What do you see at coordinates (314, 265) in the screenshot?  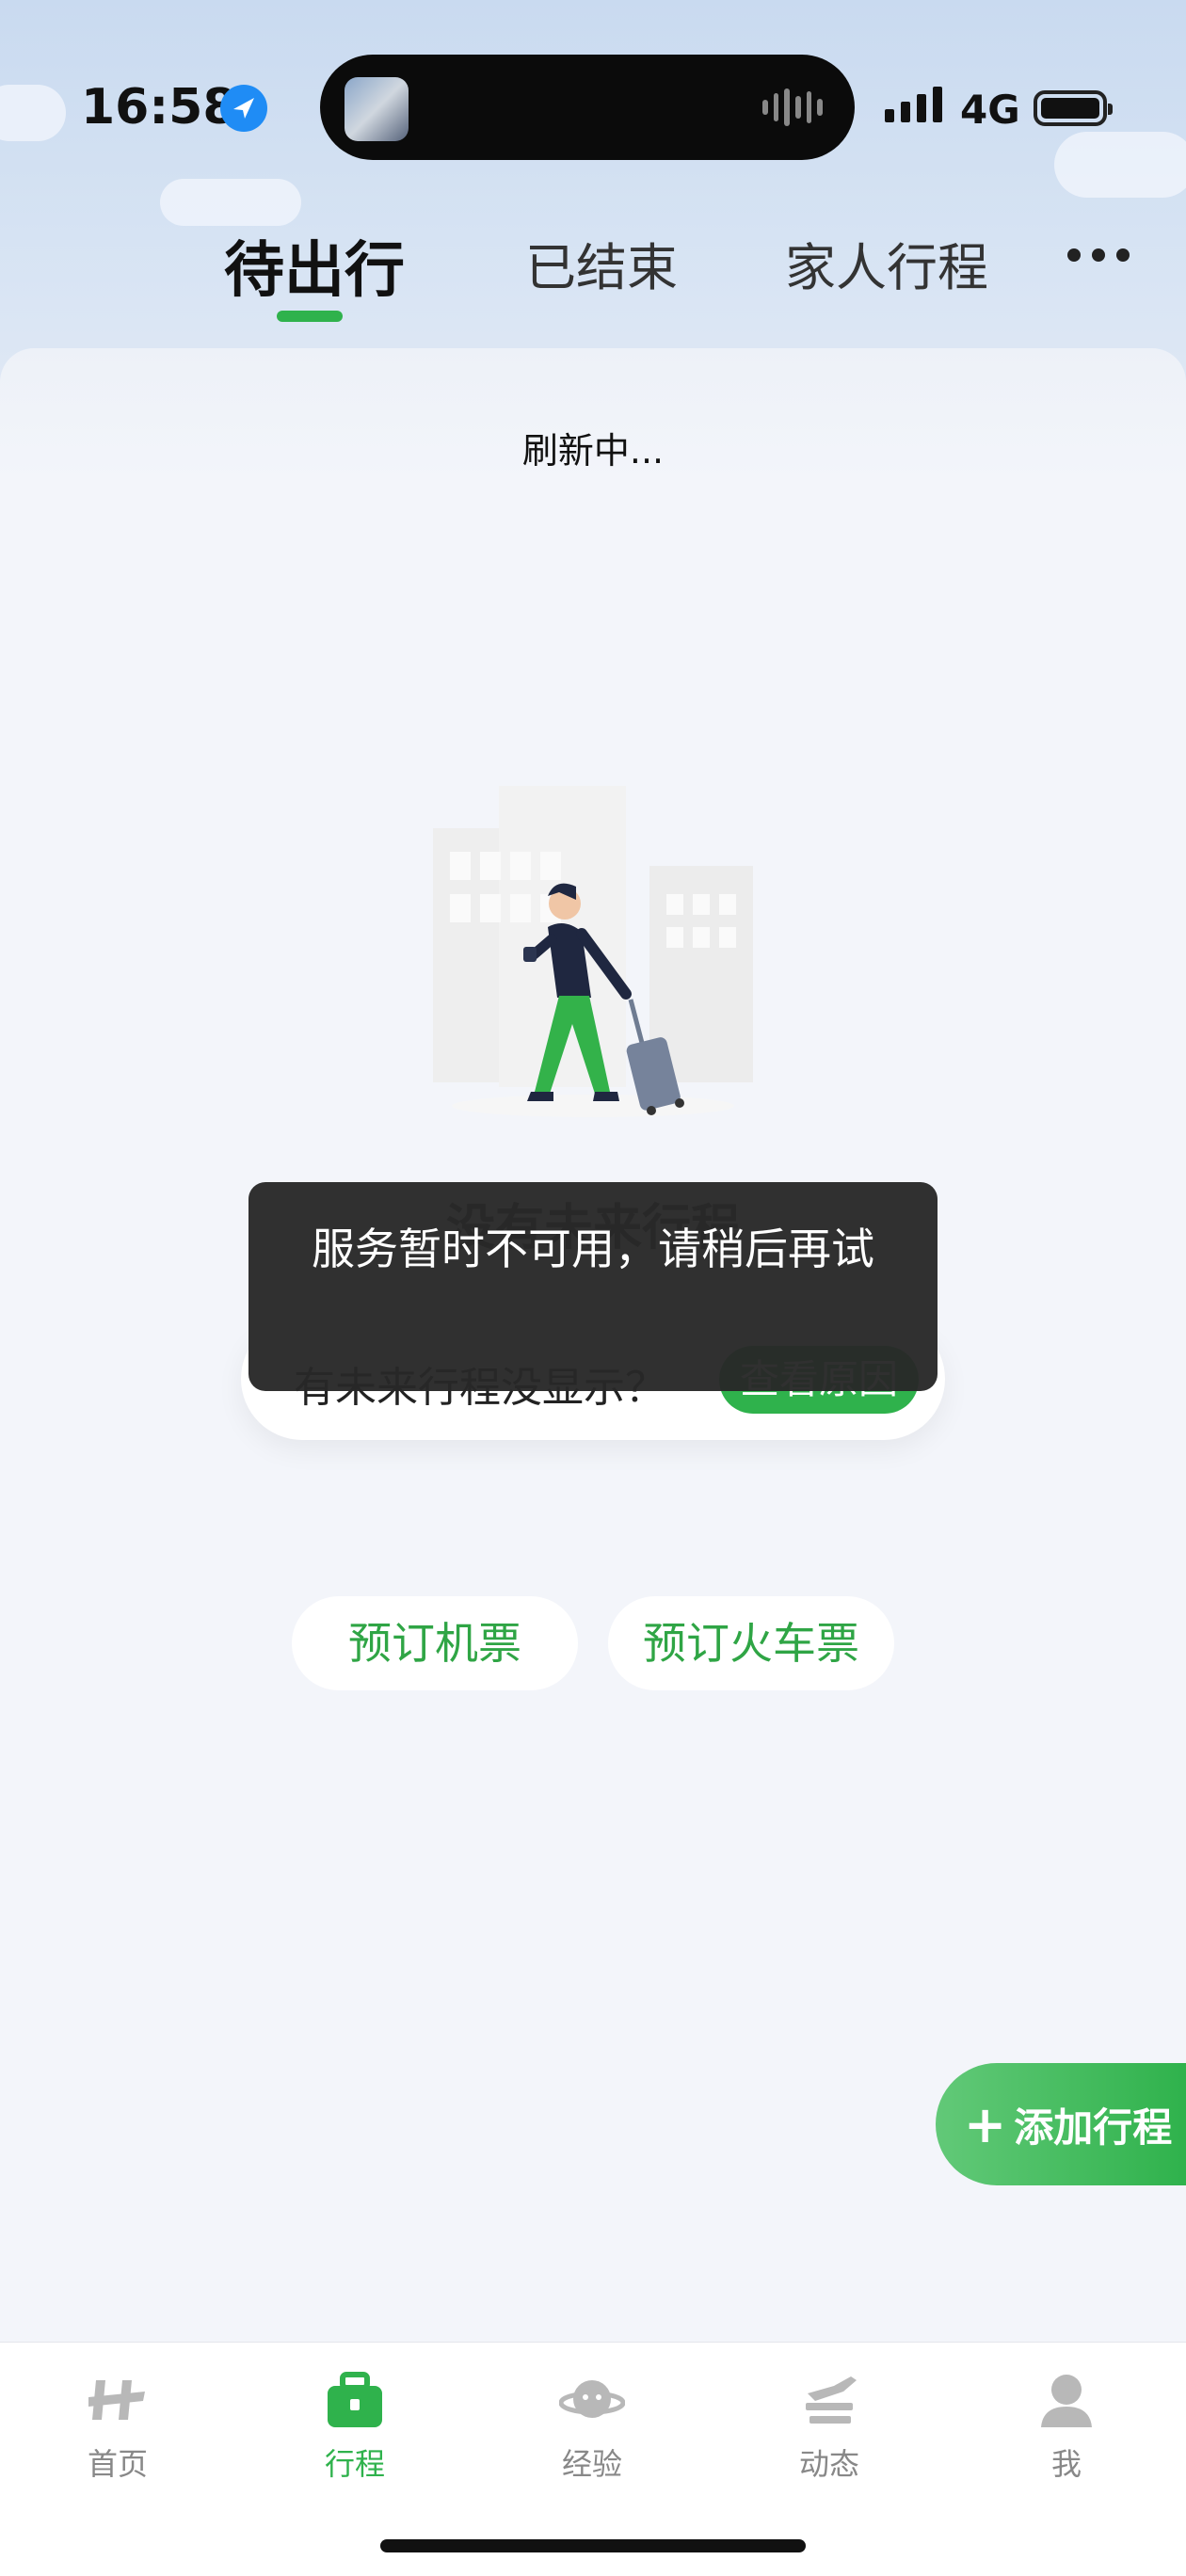 I see `tab-upcoming: 待出行` at bounding box center [314, 265].